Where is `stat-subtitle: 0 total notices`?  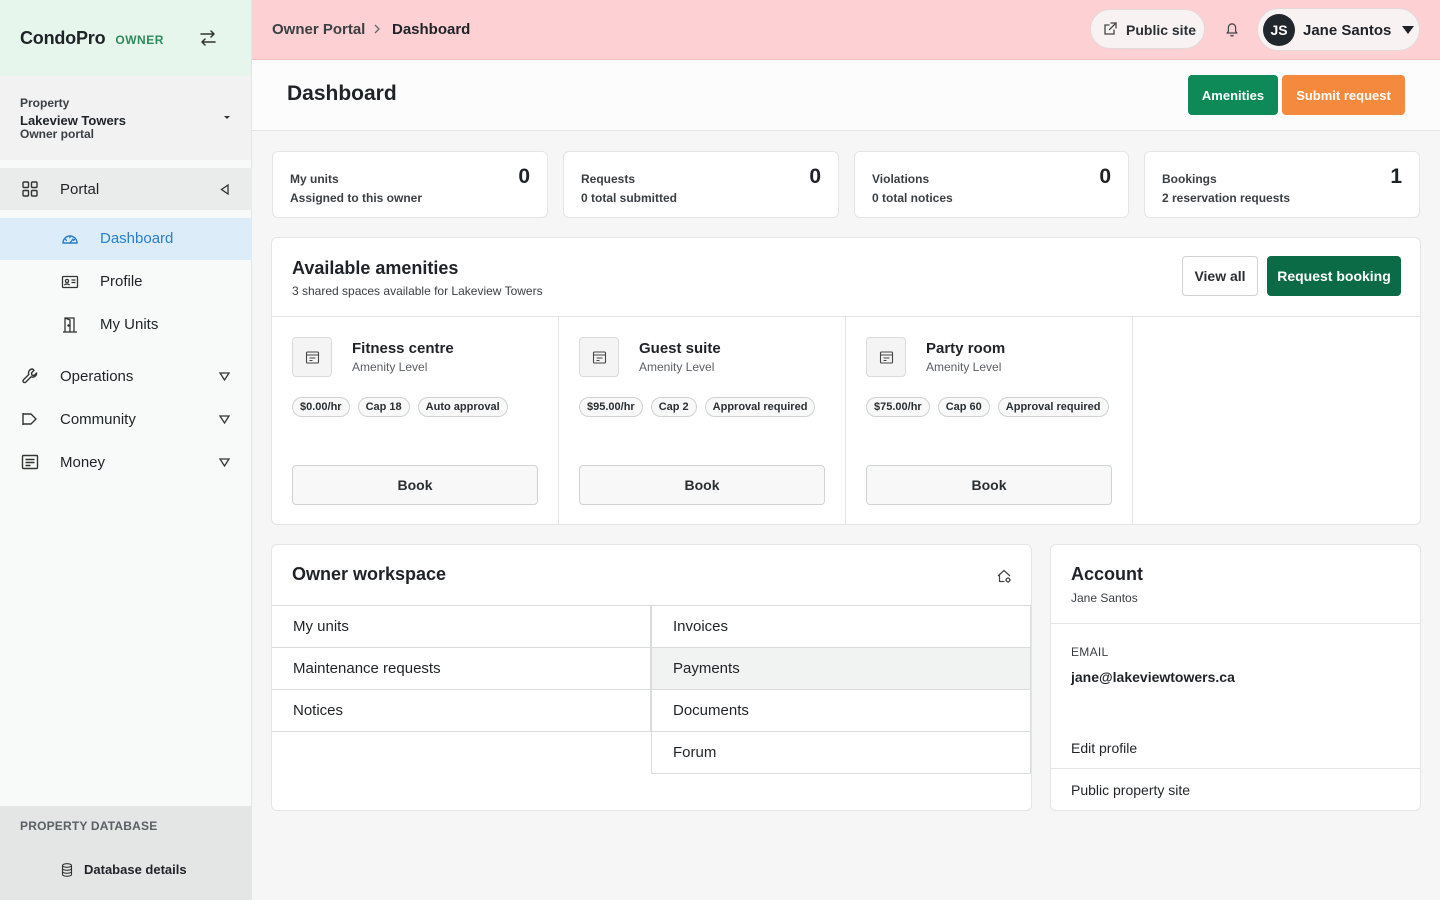 stat-subtitle: 0 total notices is located at coordinates (912, 198).